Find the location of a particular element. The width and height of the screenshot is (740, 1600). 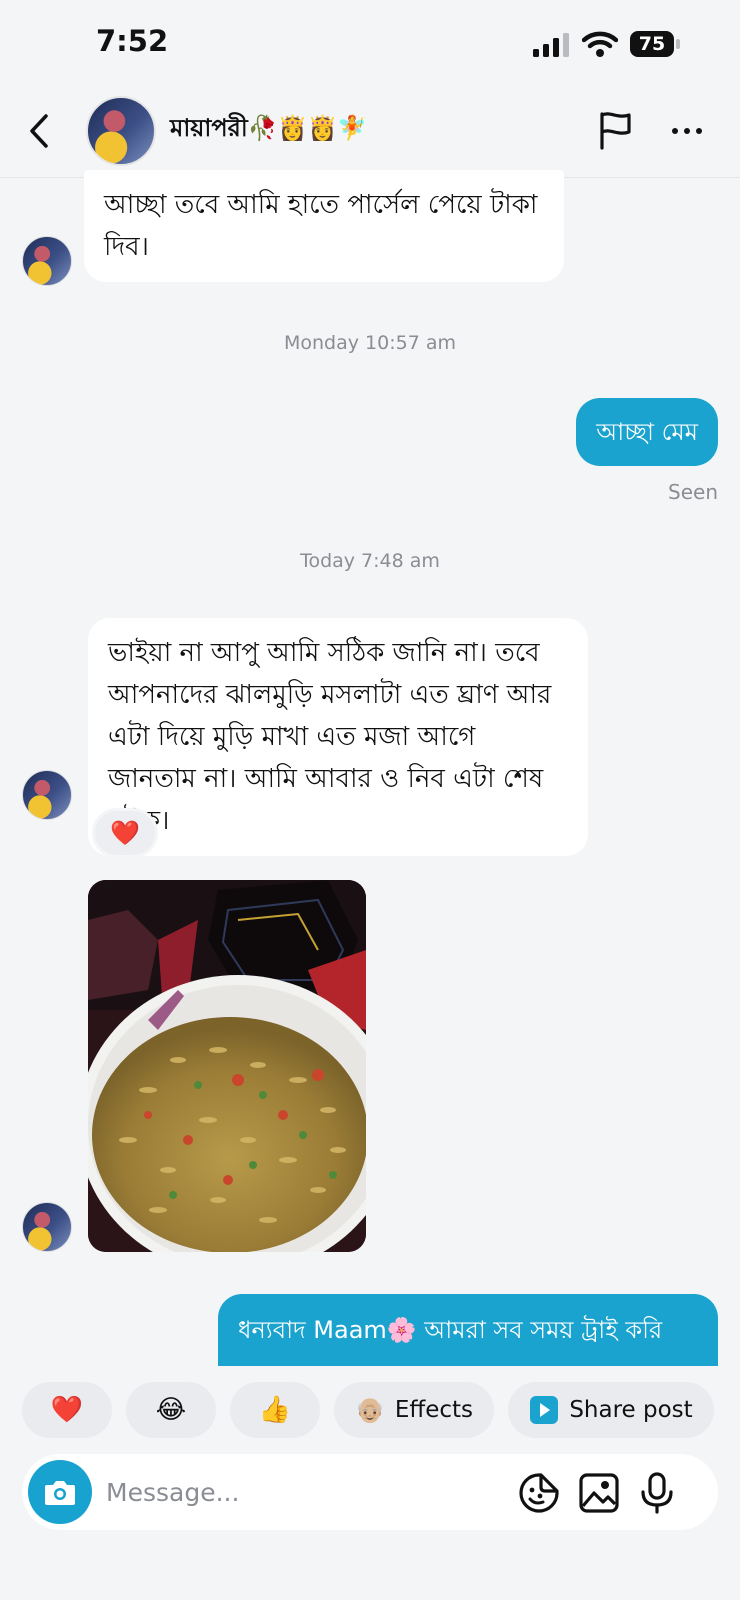

more-icon is located at coordinates (675, 131).